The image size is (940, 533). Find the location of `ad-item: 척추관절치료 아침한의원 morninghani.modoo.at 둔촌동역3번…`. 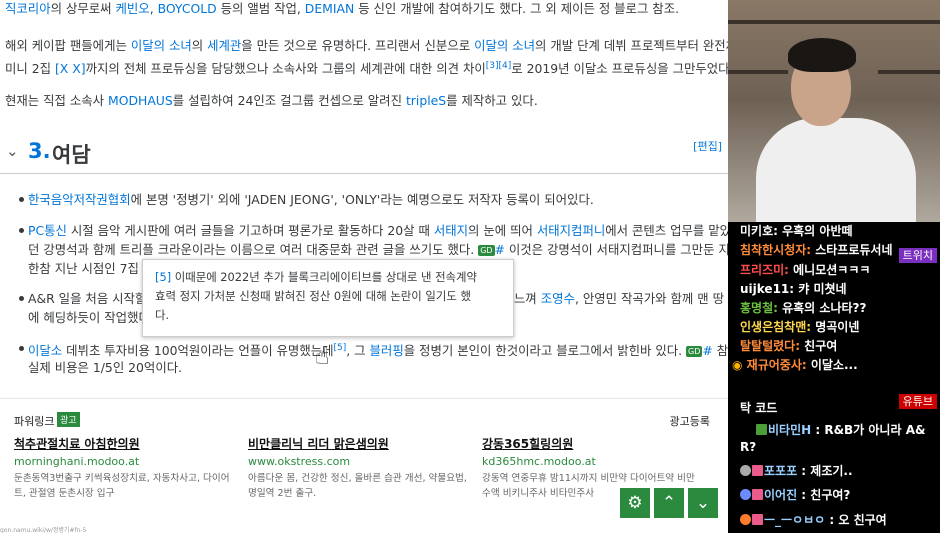

ad-item: 척추관절치료 아침한의원 morninghani.modoo.at 둔촌동역3번… is located at coordinates (125, 468).